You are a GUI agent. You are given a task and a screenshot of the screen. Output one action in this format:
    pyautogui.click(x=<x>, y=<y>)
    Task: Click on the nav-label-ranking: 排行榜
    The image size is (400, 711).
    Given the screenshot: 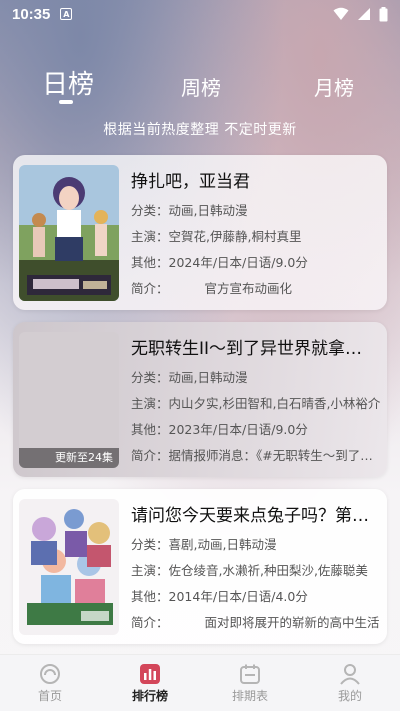 What is the action you would take?
    pyautogui.click(x=149, y=696)
    